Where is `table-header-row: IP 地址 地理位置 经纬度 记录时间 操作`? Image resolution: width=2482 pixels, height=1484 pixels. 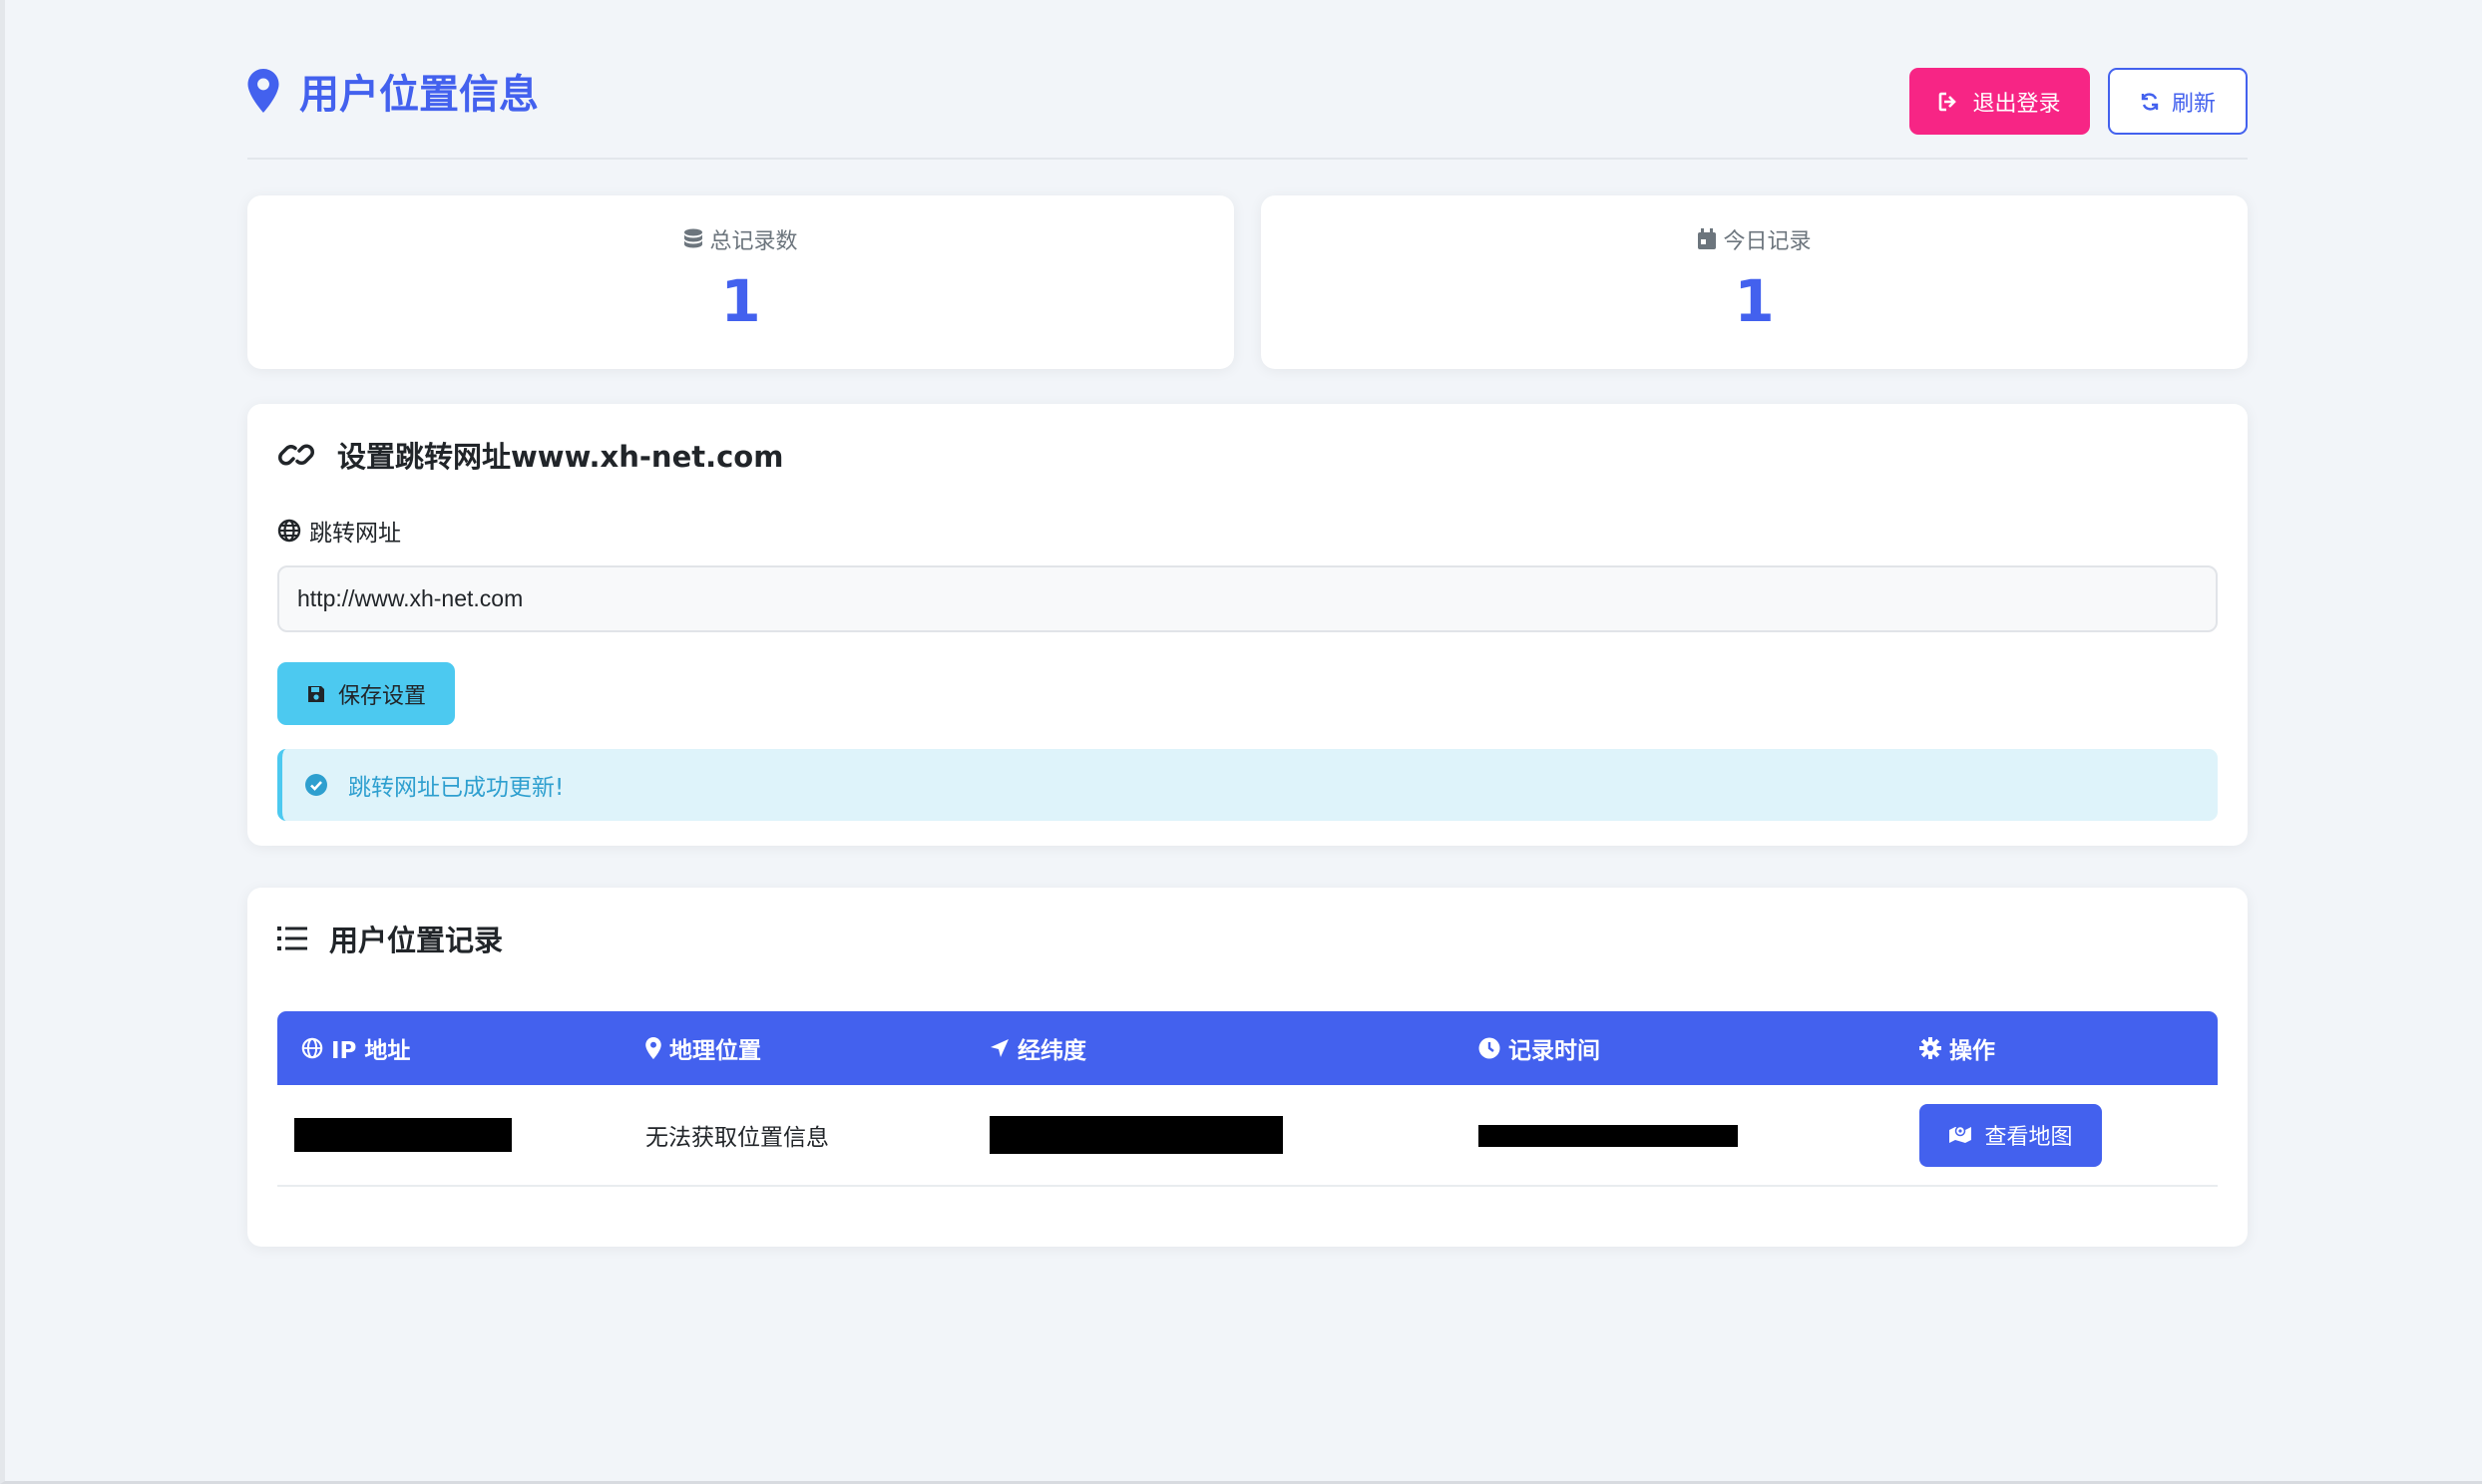
table-header-row: IP 地址 地理位置 经纬度 记录时间 操作 is located at coordinates (1247, 1048).